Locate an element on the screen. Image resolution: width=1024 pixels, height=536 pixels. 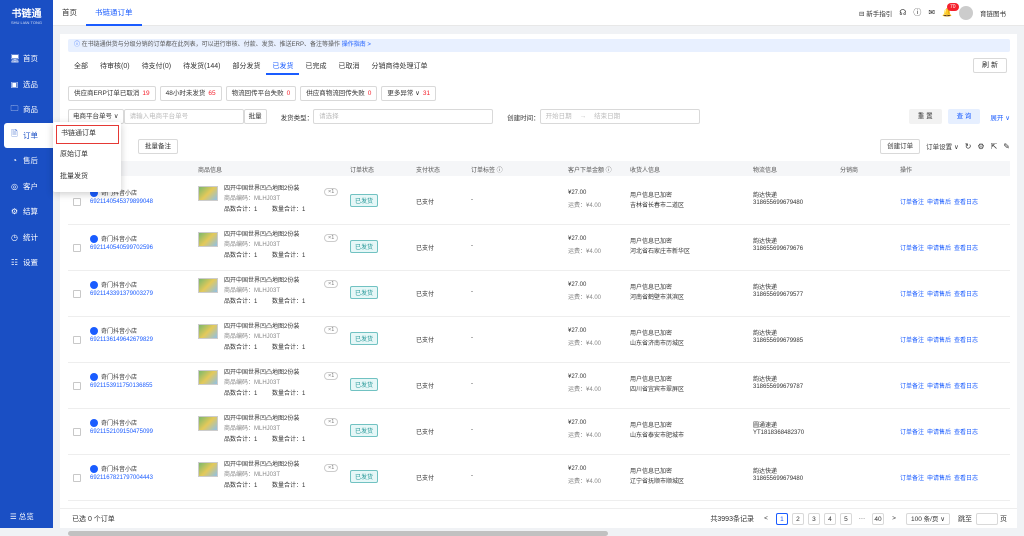
sidebar-item: ⚙ 结算 is located at coordinates (26, 212).